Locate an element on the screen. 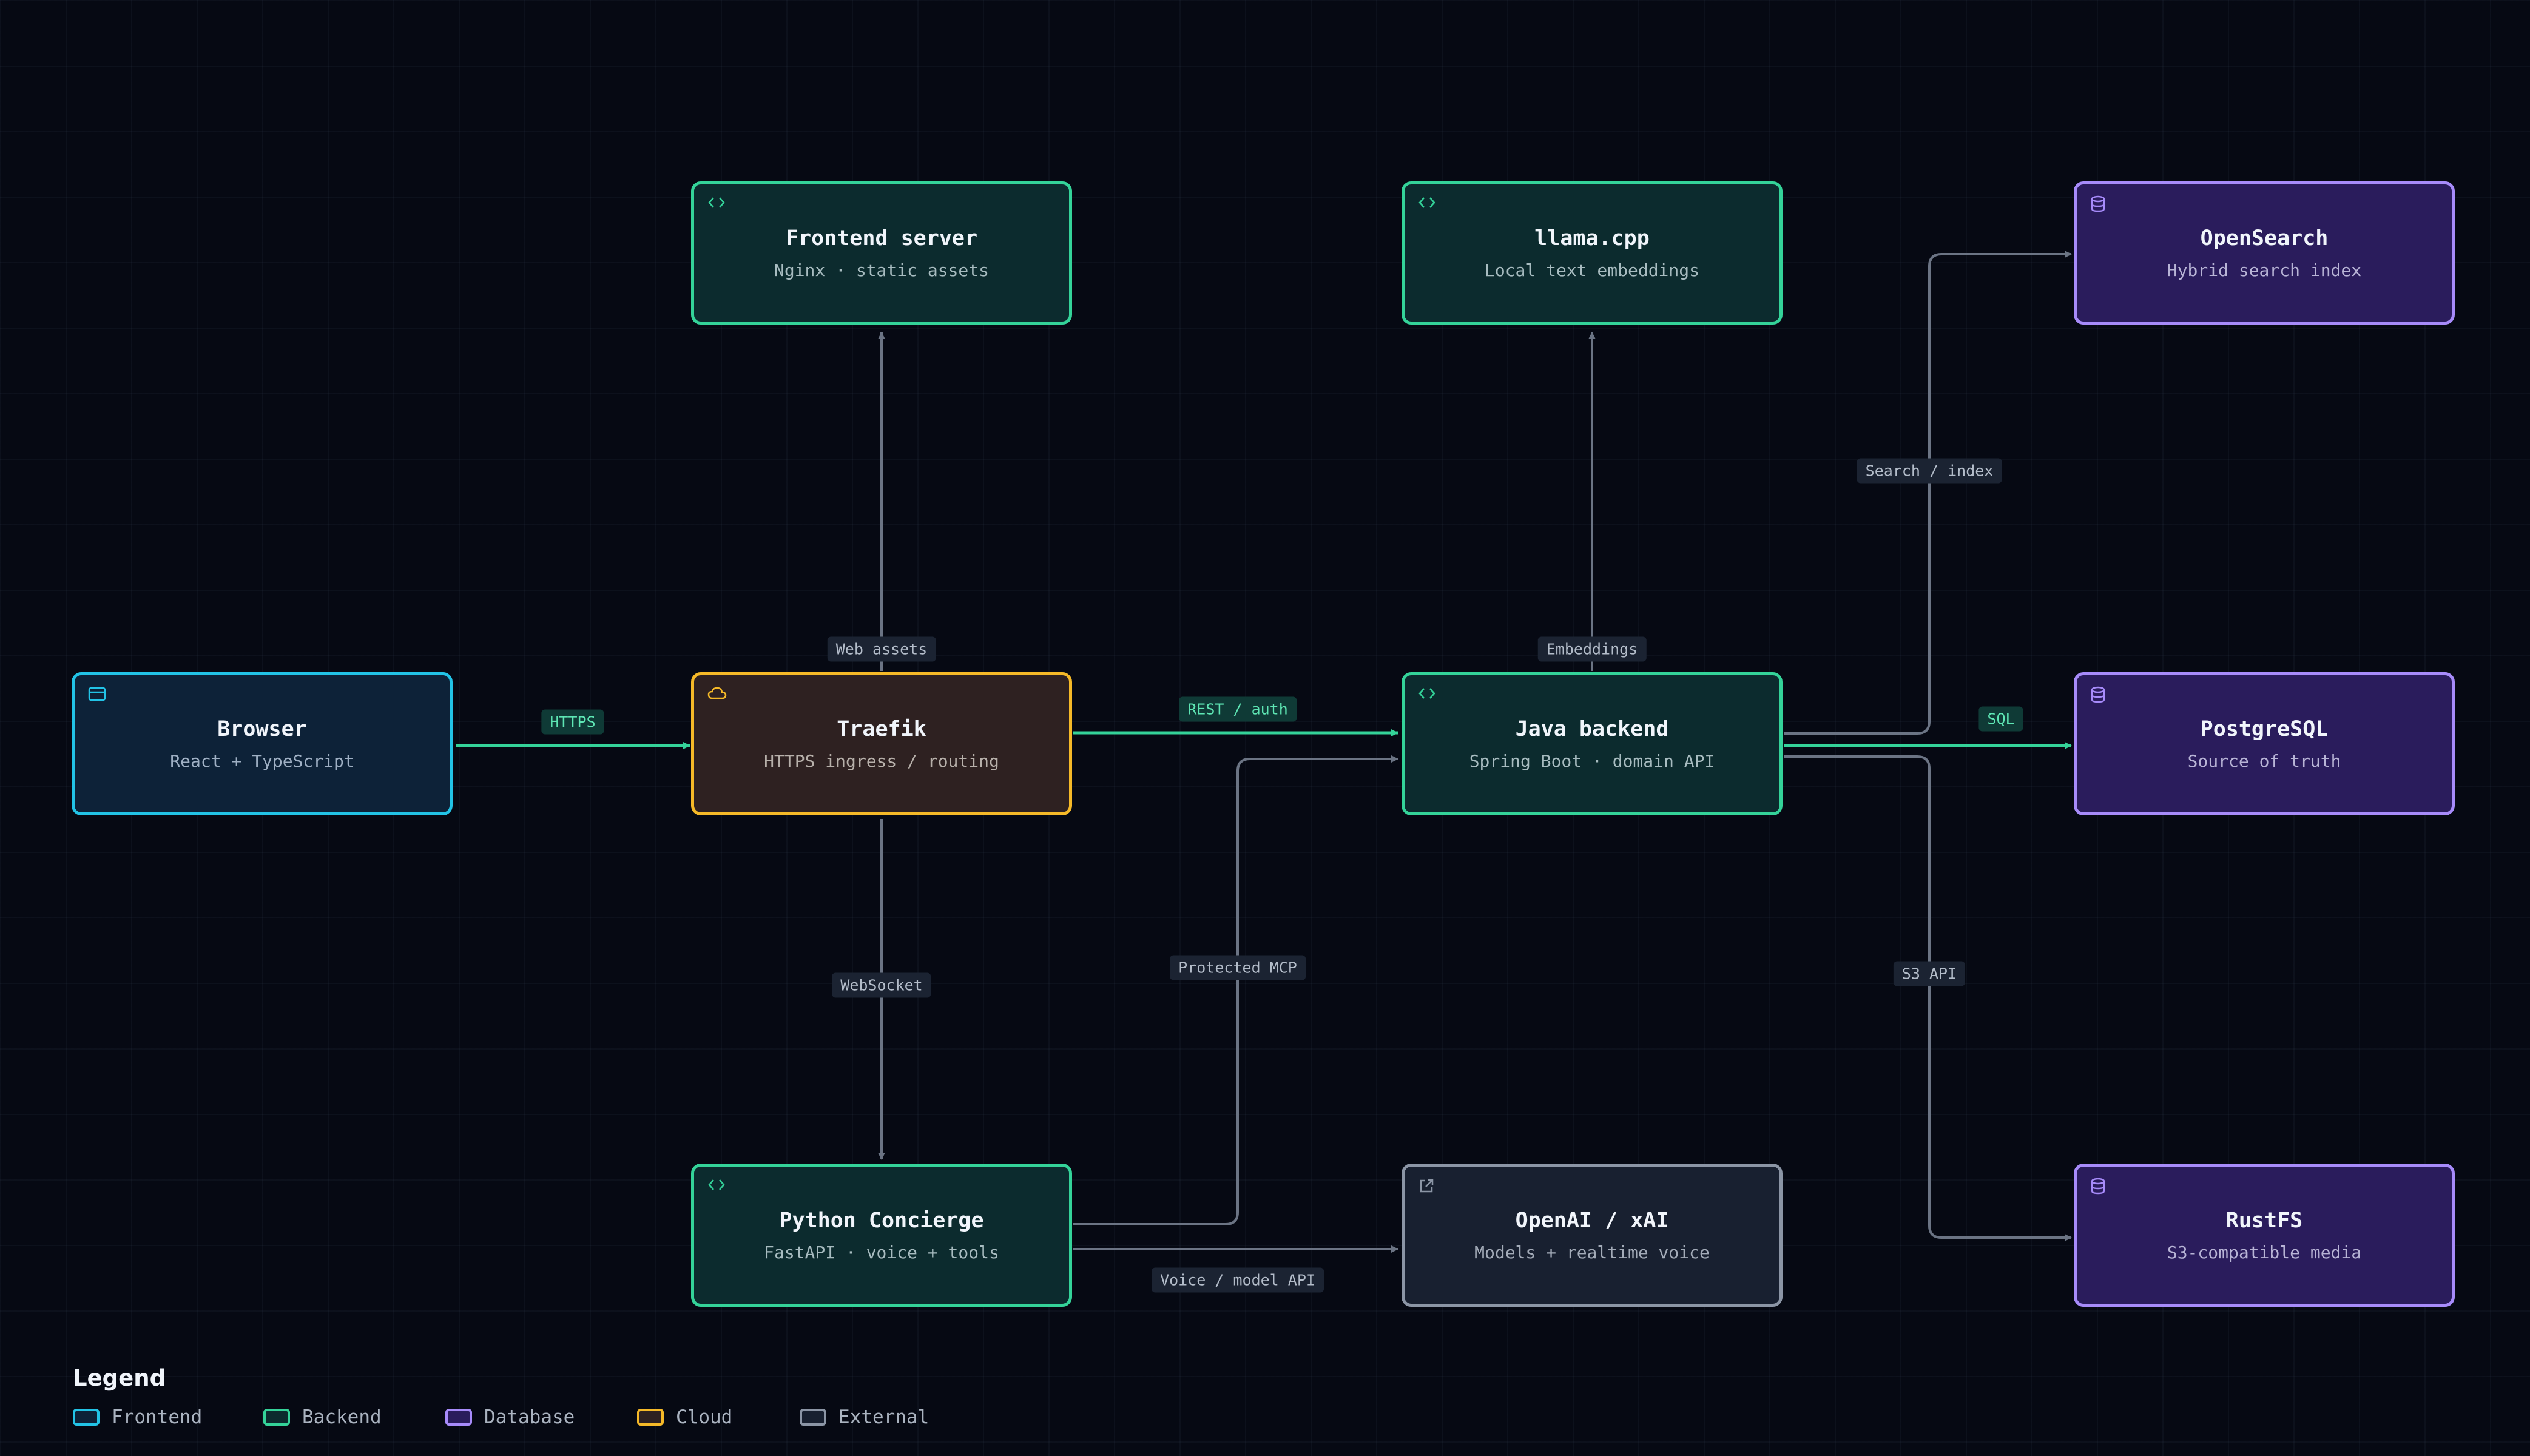 The height and width of the screenshot is (1456, 2530). node-browser: Browser React + TypeScript is located at coordinates (262, 743).